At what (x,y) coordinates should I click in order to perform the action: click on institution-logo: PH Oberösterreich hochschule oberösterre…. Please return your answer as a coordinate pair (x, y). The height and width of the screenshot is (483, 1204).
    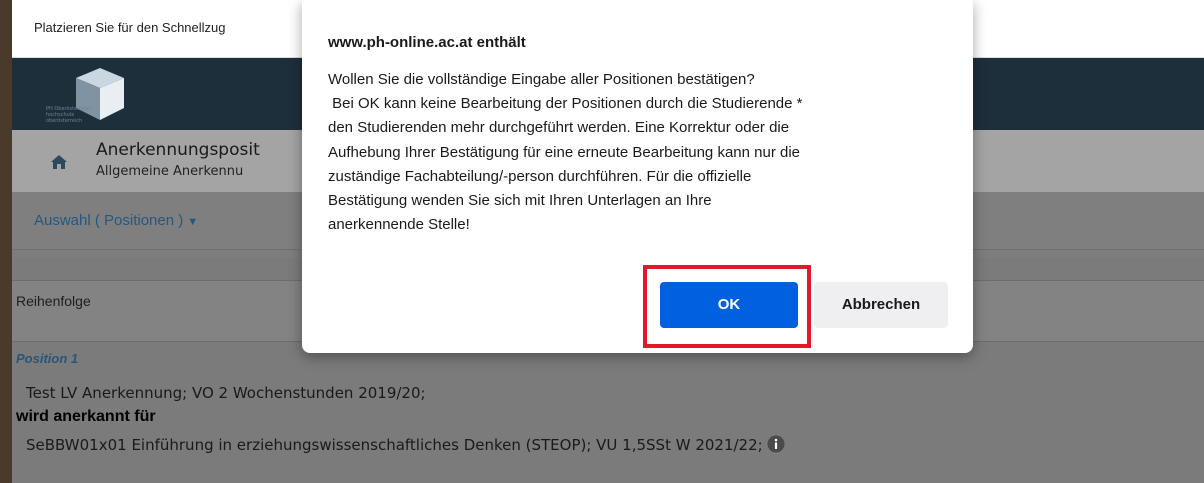
    Looking at the image, I should click on (82, 94).